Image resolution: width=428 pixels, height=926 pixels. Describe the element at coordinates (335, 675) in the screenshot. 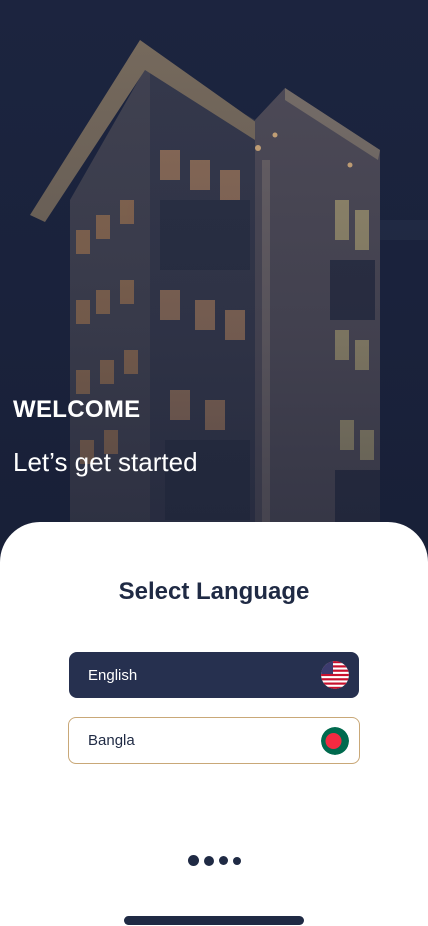

I see `usa-flag-icon` at that location.